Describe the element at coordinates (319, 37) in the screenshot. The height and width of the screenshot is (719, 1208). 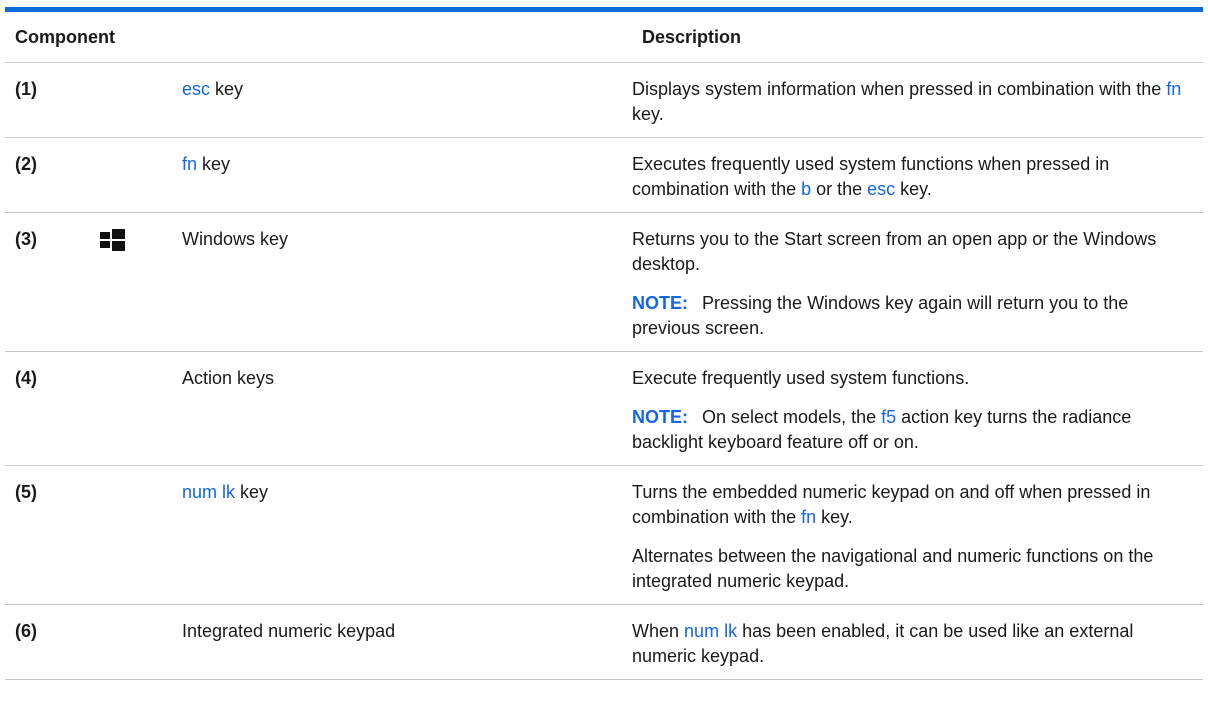
I see `header-component: Component` at that location.